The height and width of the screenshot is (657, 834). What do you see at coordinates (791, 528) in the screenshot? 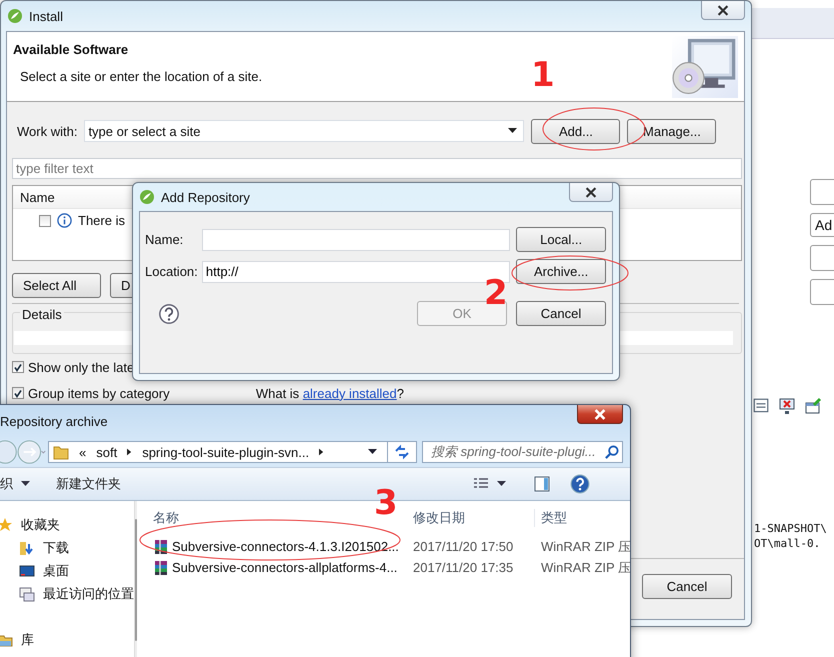
I see `console-line: 1-SNAPSHOT\` at bounding box center [791, 528].